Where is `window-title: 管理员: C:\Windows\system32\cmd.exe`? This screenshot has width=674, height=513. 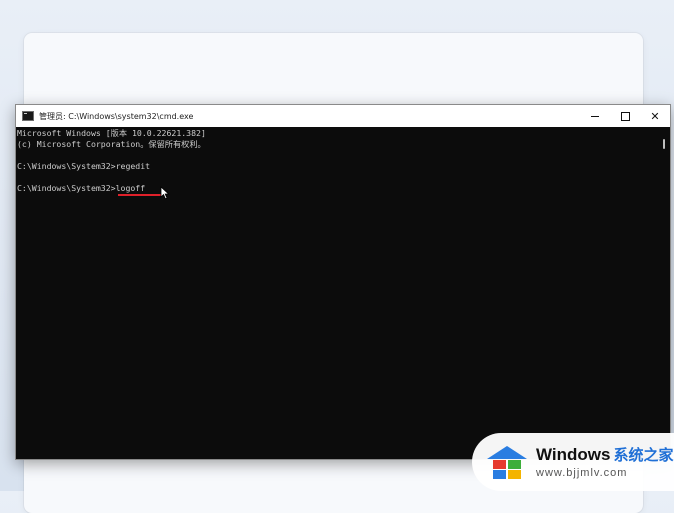
window-title: 管理员: C:\Windows\system32\cmd.exe is located at coordinates (116, 116).